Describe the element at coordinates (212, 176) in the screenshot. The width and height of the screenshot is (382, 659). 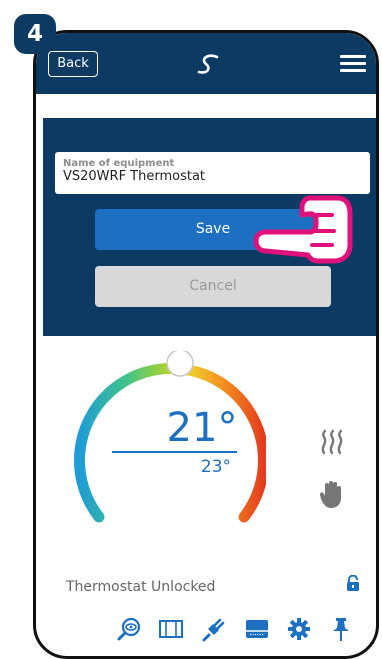
I see `equipment-name-value: VS20WRF Thermostat` at that location.